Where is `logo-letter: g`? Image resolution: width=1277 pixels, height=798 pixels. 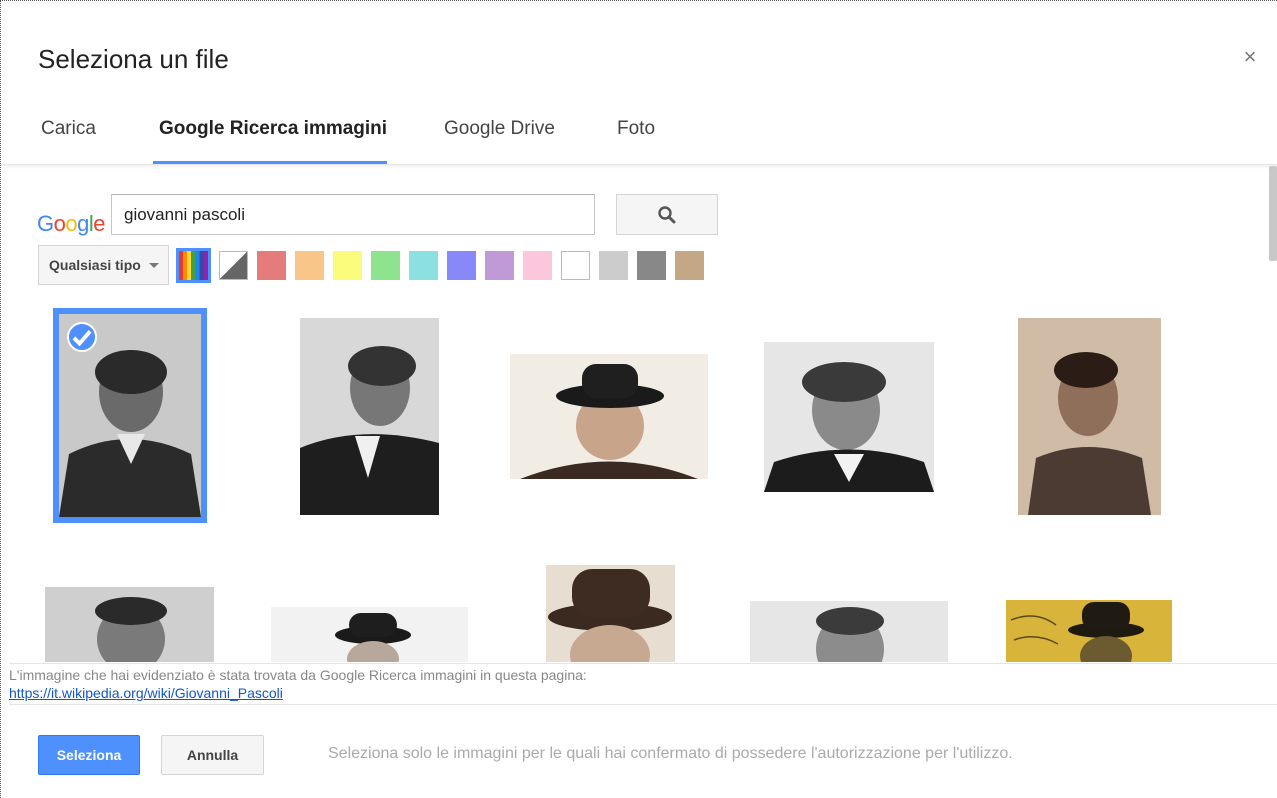 logo-letter: g is located at coordinates (83, 223).